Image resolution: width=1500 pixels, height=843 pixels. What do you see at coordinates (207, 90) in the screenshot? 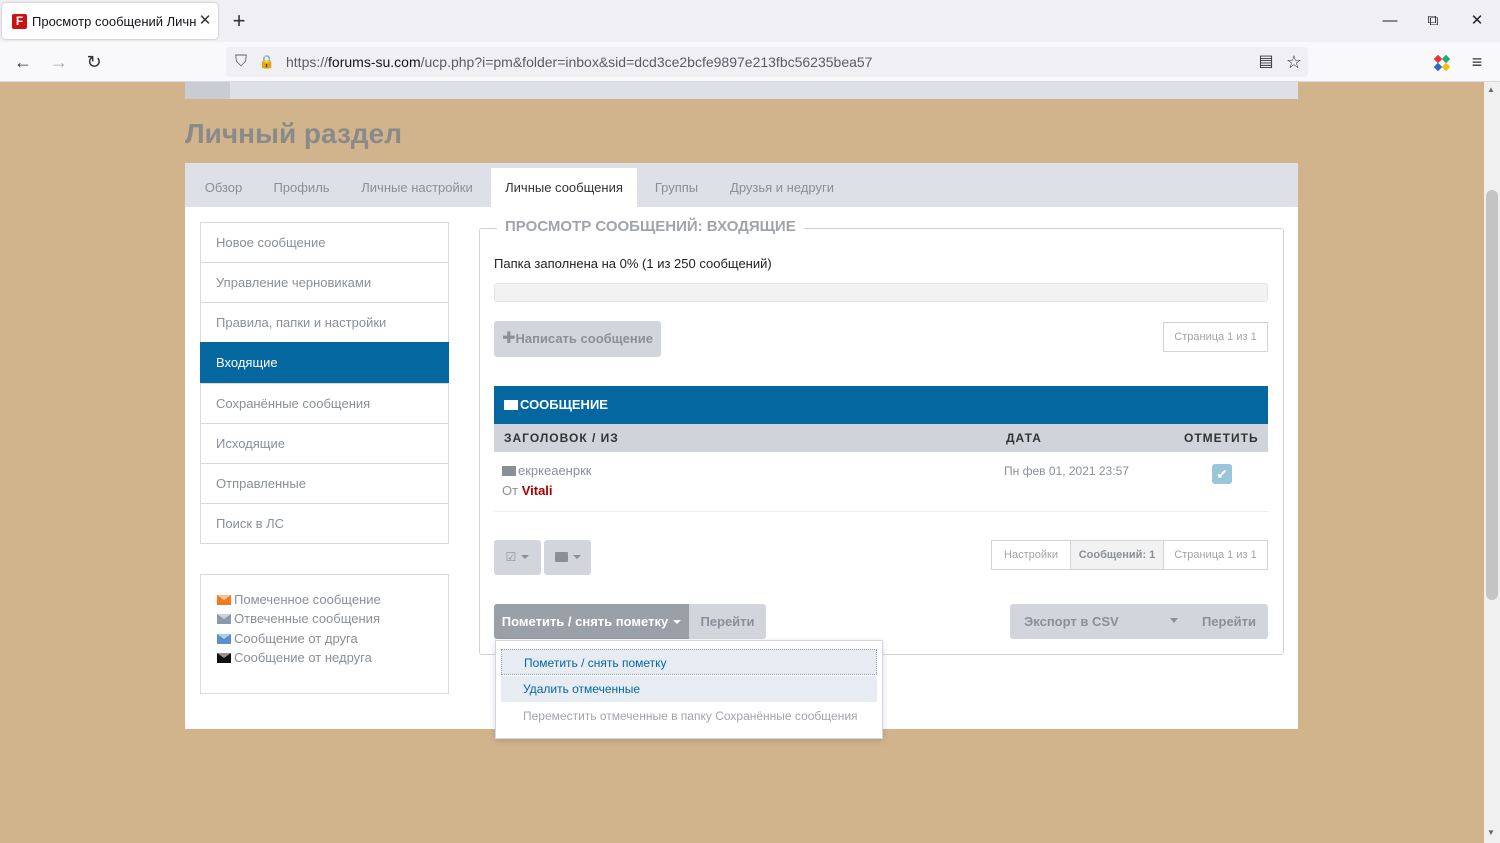
I see `menu-toggle` at bounding box center [207, 90].